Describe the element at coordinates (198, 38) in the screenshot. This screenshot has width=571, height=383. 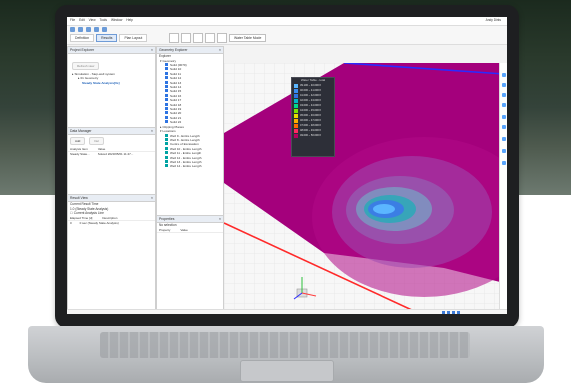
I see `view-tool-3-icon` at that location.